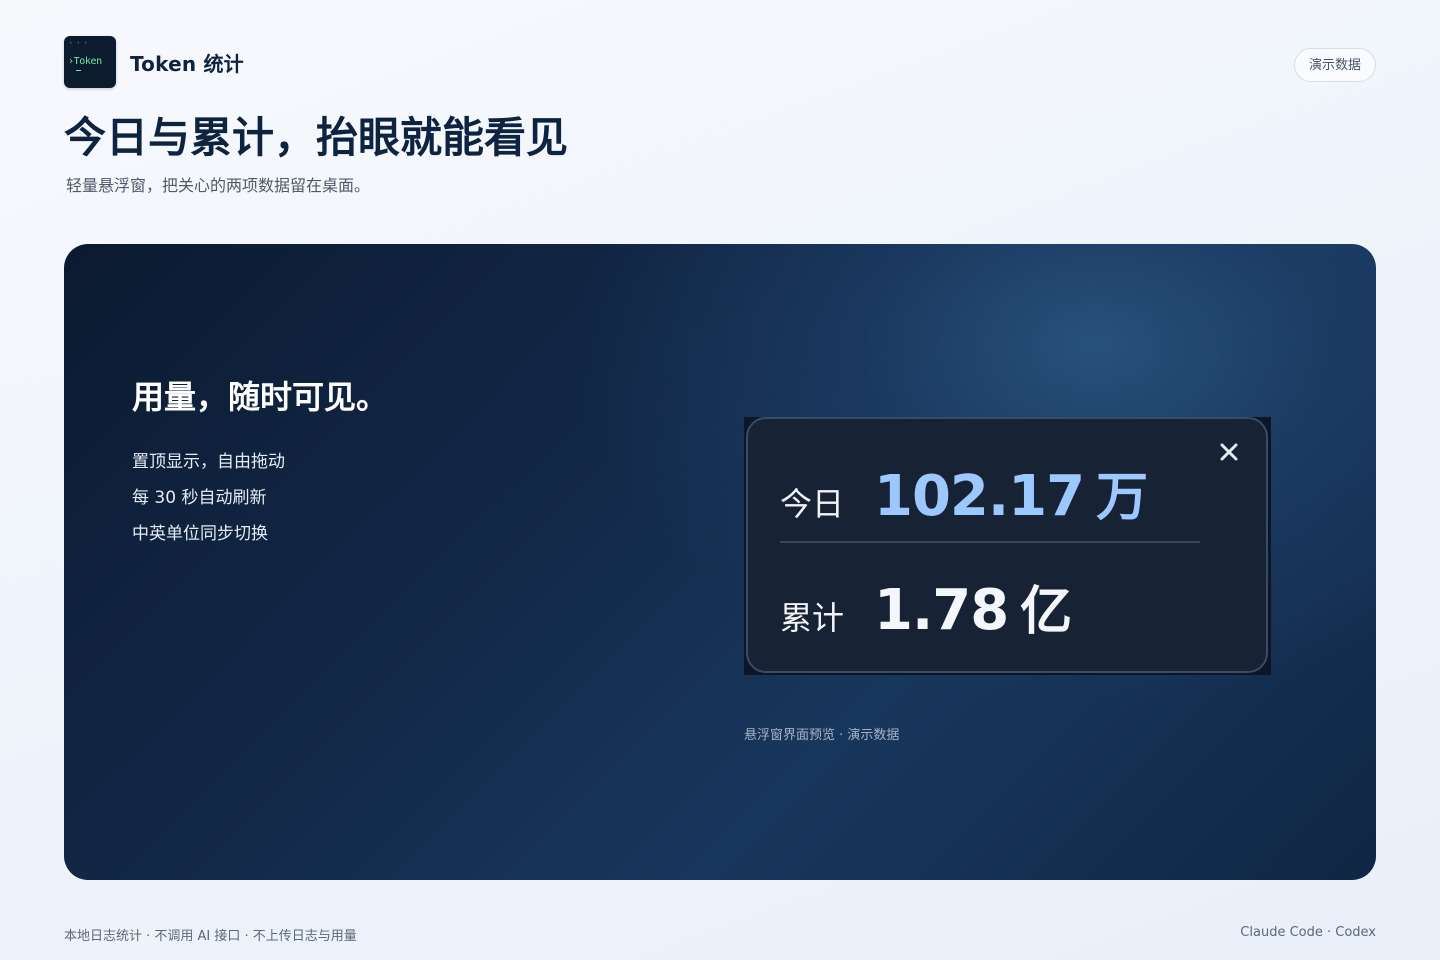 The image size is (1440, 960). I want to click on footer-supported-tools: Claude Code · Codex, so click(1308, 932).